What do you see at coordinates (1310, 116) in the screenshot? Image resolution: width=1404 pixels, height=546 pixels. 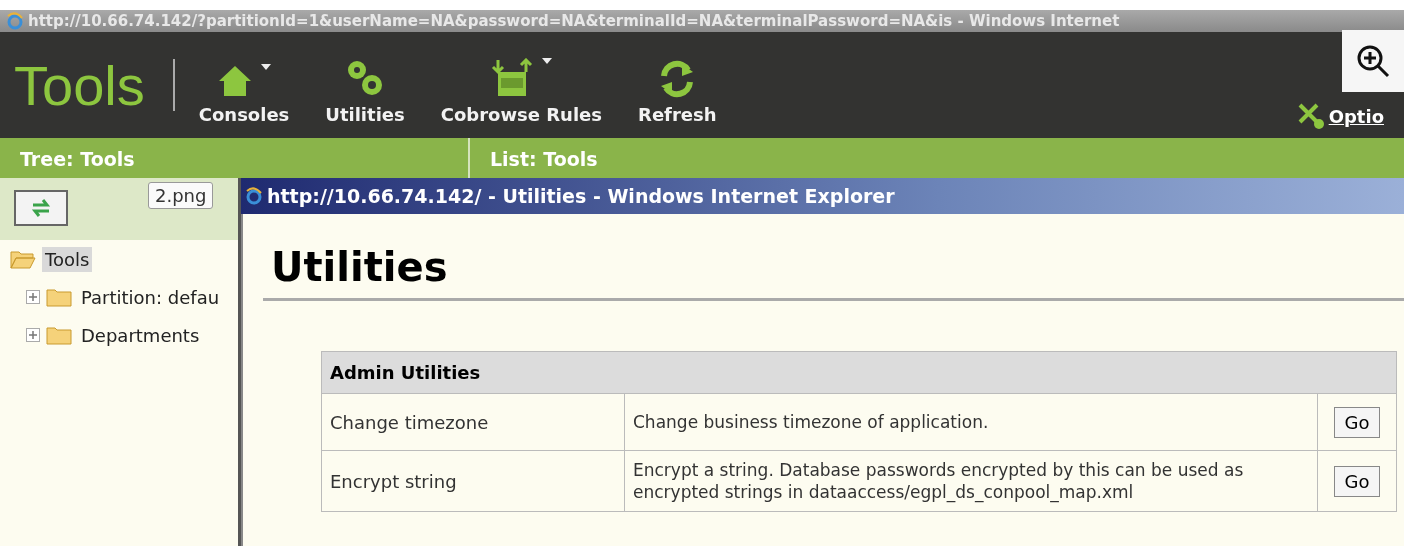 I see `tools-icon` at bounding box center [1310, 116].